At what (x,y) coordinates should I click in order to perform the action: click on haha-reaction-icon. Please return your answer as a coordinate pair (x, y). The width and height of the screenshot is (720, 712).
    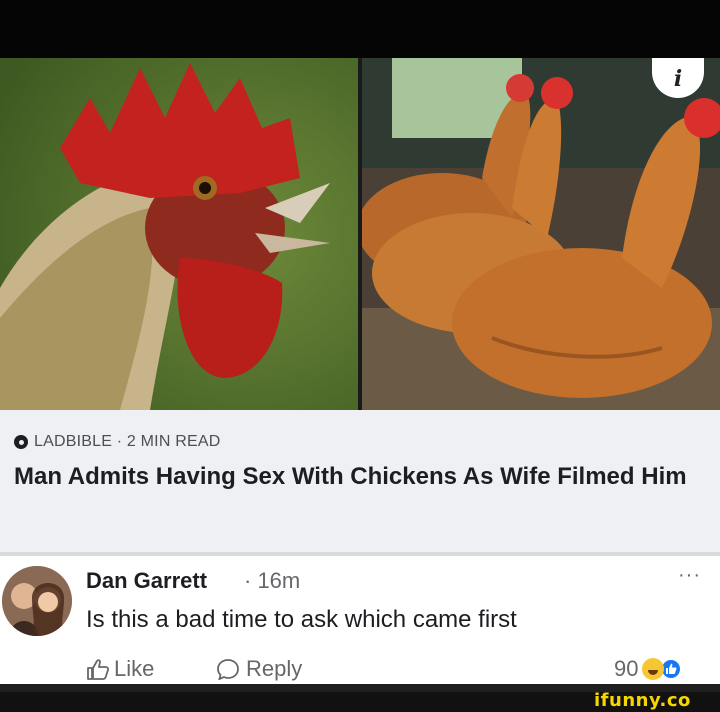
    Looking at the image, I should click on (653, 669).